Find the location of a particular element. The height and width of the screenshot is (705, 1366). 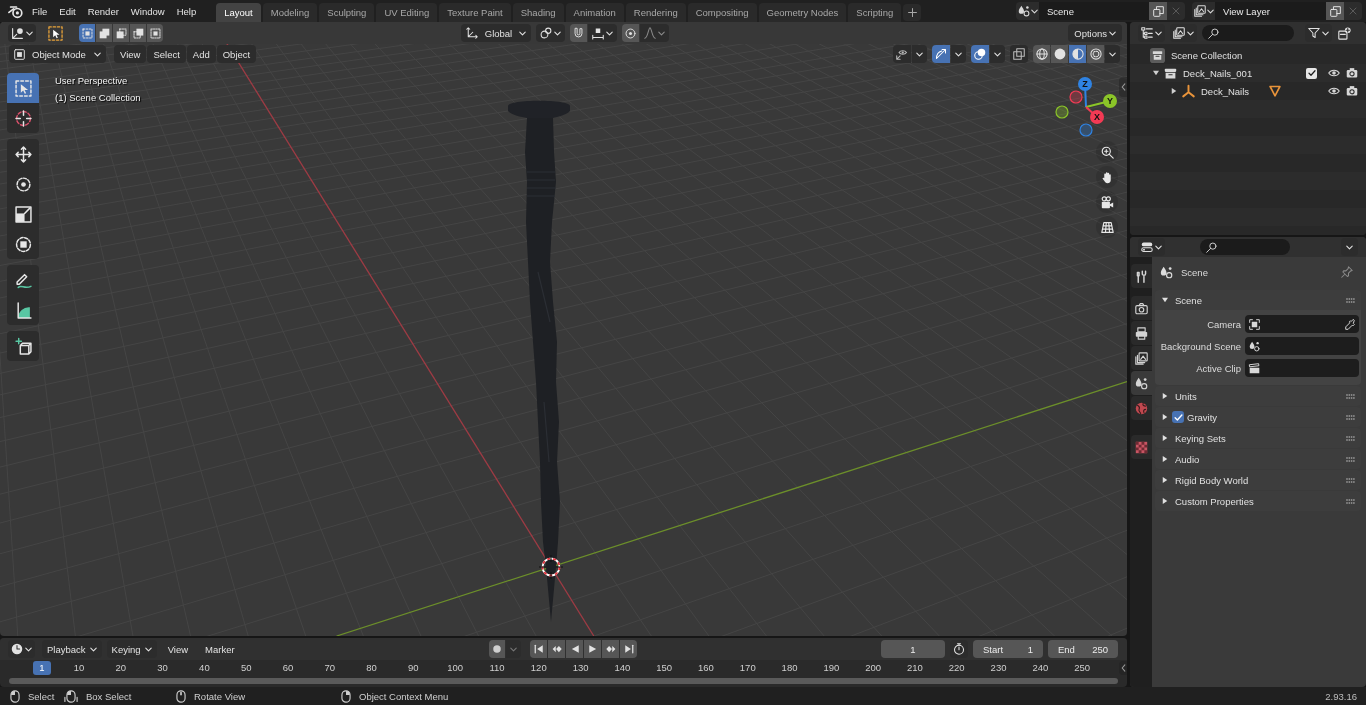

view-layer-name-field: View Layer is located at coordinates (1270, 11).